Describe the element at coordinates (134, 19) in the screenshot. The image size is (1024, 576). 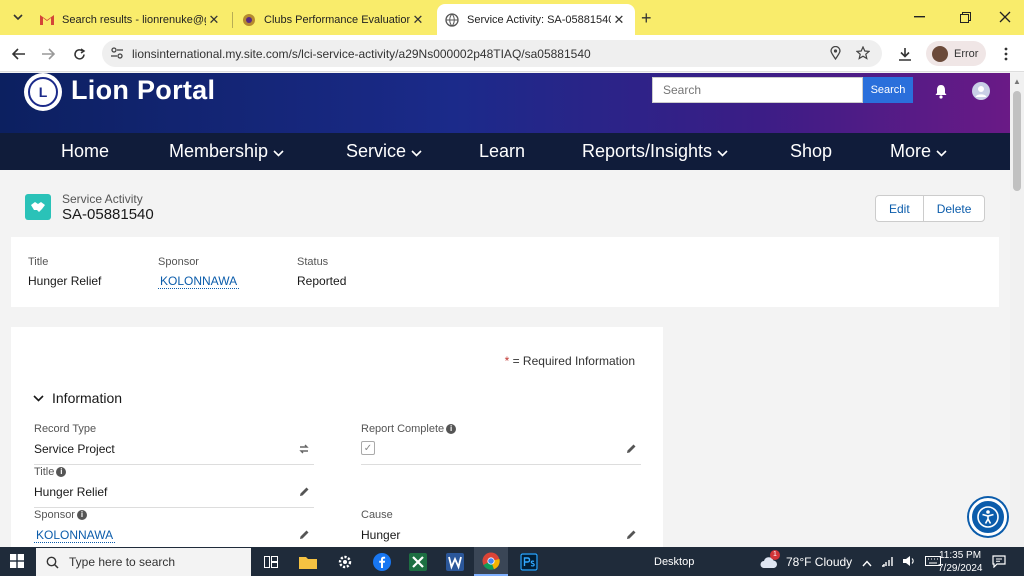
I see `tab-title: Search results - lionrenuke@gm` at that location.